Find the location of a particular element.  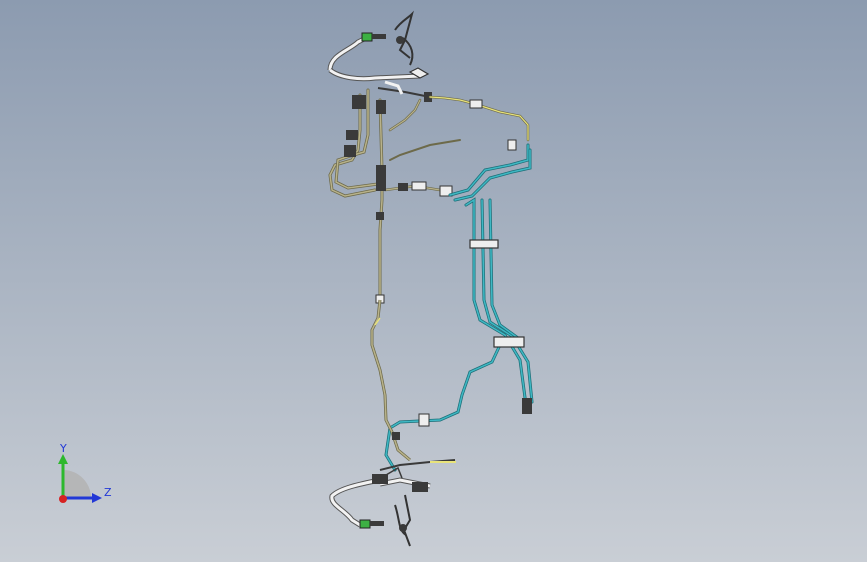

z-axis-label: Z is located at coordinates (108, 492).